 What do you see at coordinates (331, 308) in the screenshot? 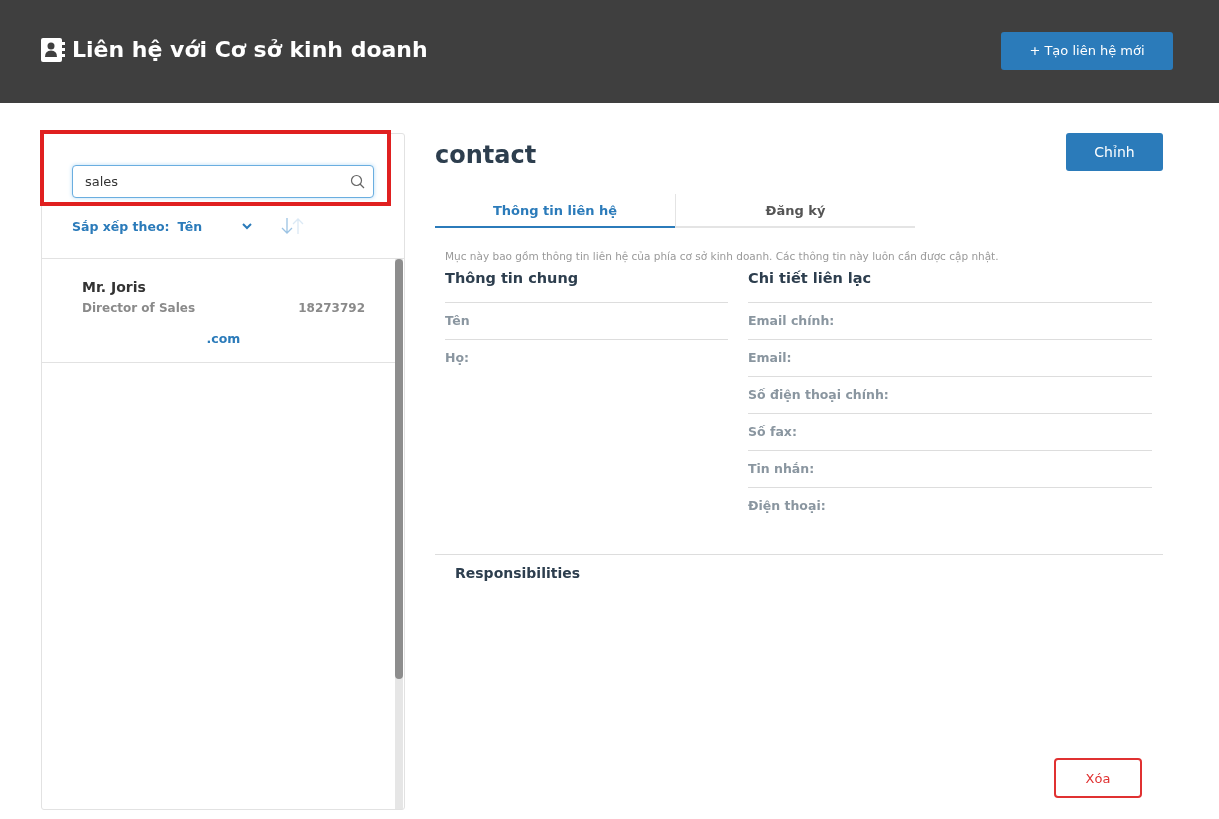
I see `contact-phone: 18273792` at bounding box center [331, 308].